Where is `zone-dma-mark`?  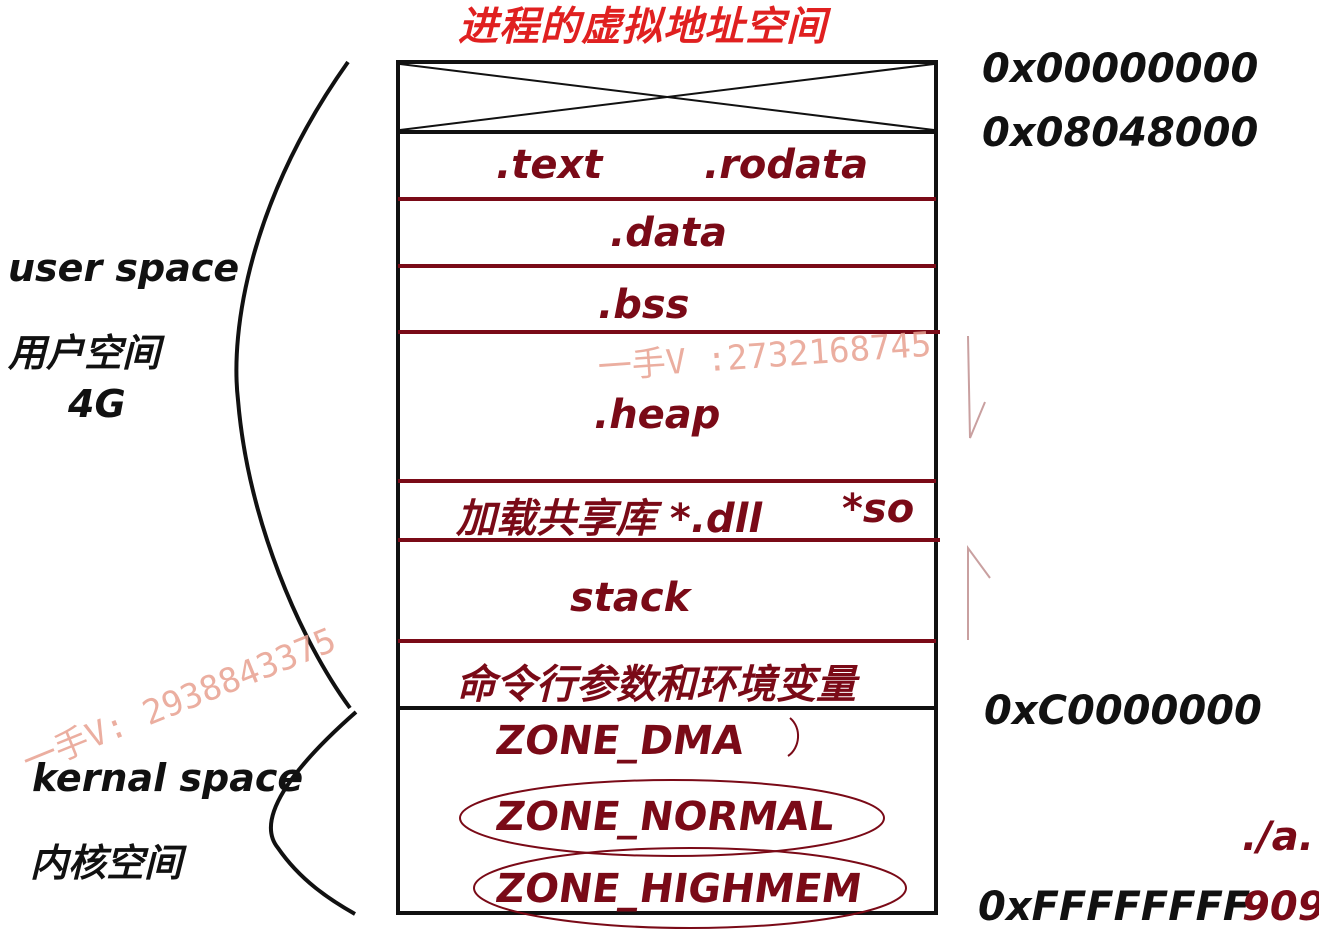
zone-dma-mark is located at coordinates (793, 737).